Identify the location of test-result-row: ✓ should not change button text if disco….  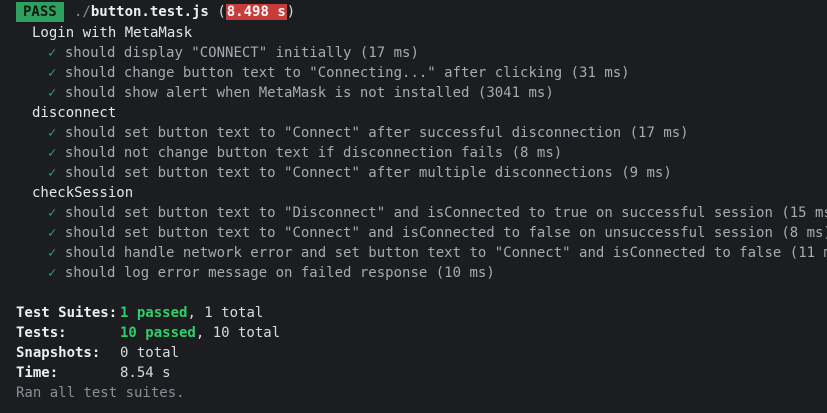
(305, 153).